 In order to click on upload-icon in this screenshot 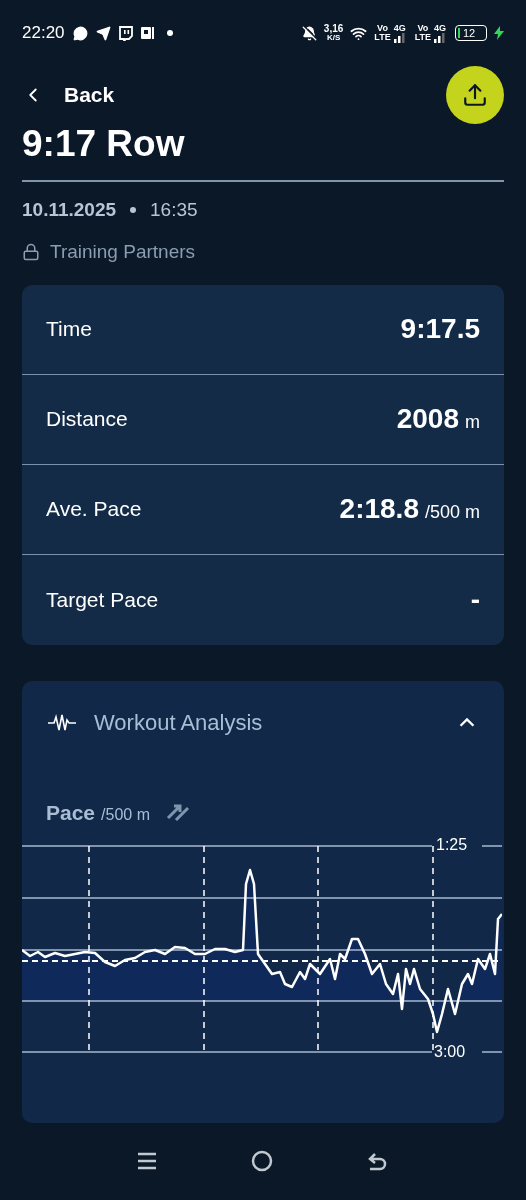, I will do `click(475, 95)`.